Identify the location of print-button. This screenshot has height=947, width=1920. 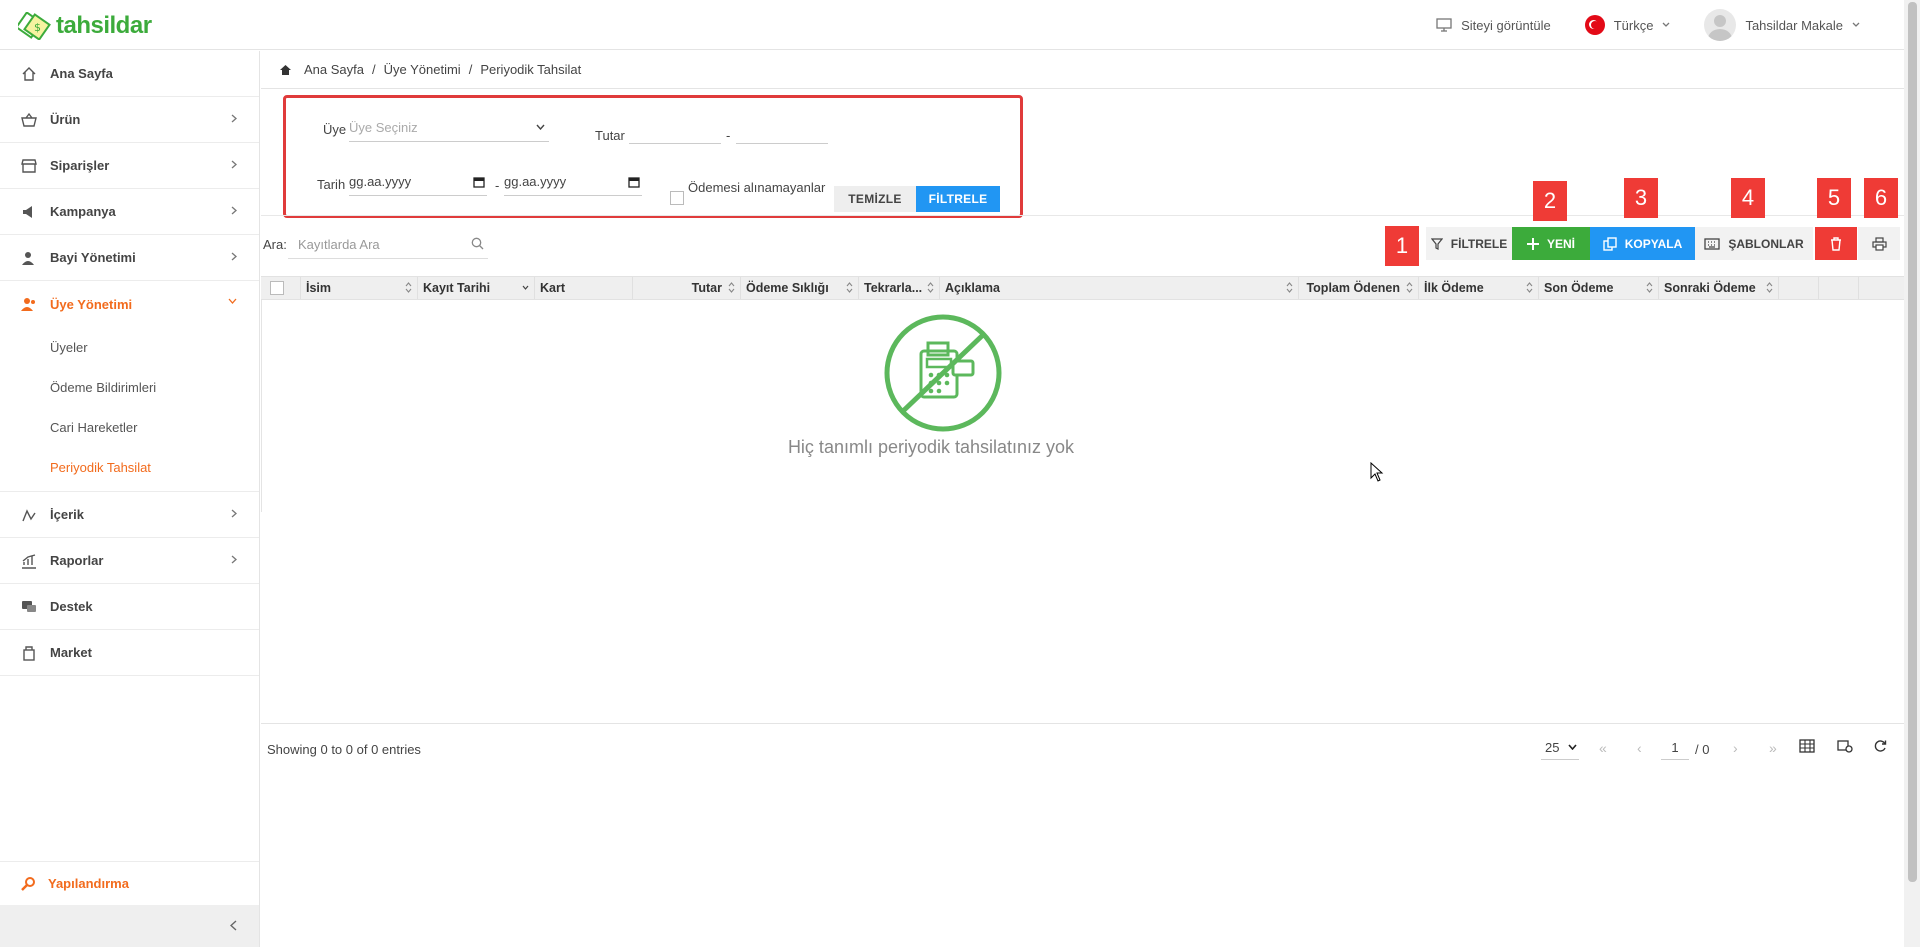
(1879, 243).